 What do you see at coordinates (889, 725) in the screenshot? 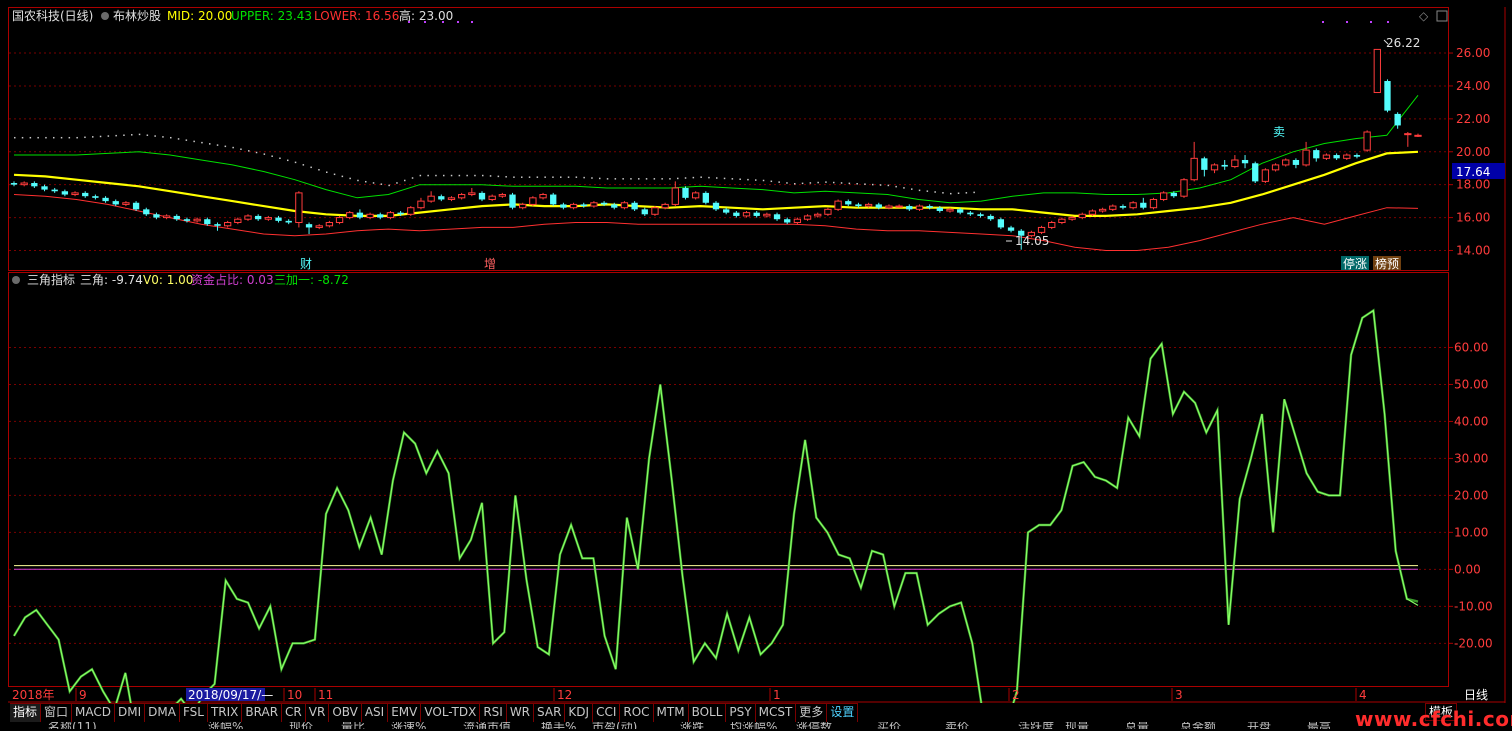
I see `column-header: 买价` at bounding box center [889, 725].